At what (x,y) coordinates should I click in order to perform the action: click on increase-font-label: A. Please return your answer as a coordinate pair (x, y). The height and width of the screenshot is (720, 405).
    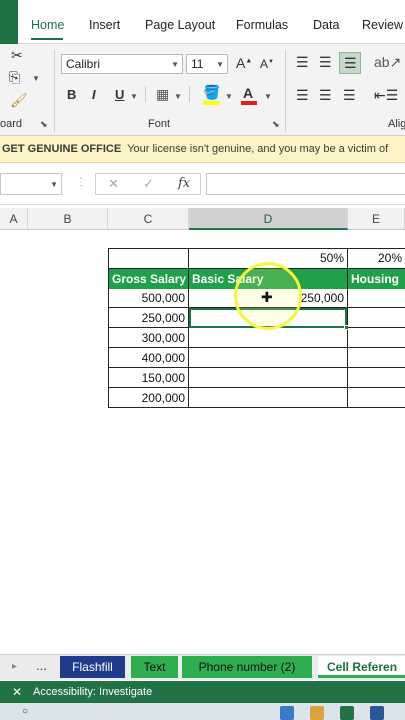
    Looking at the image, I should click on (241, 63).